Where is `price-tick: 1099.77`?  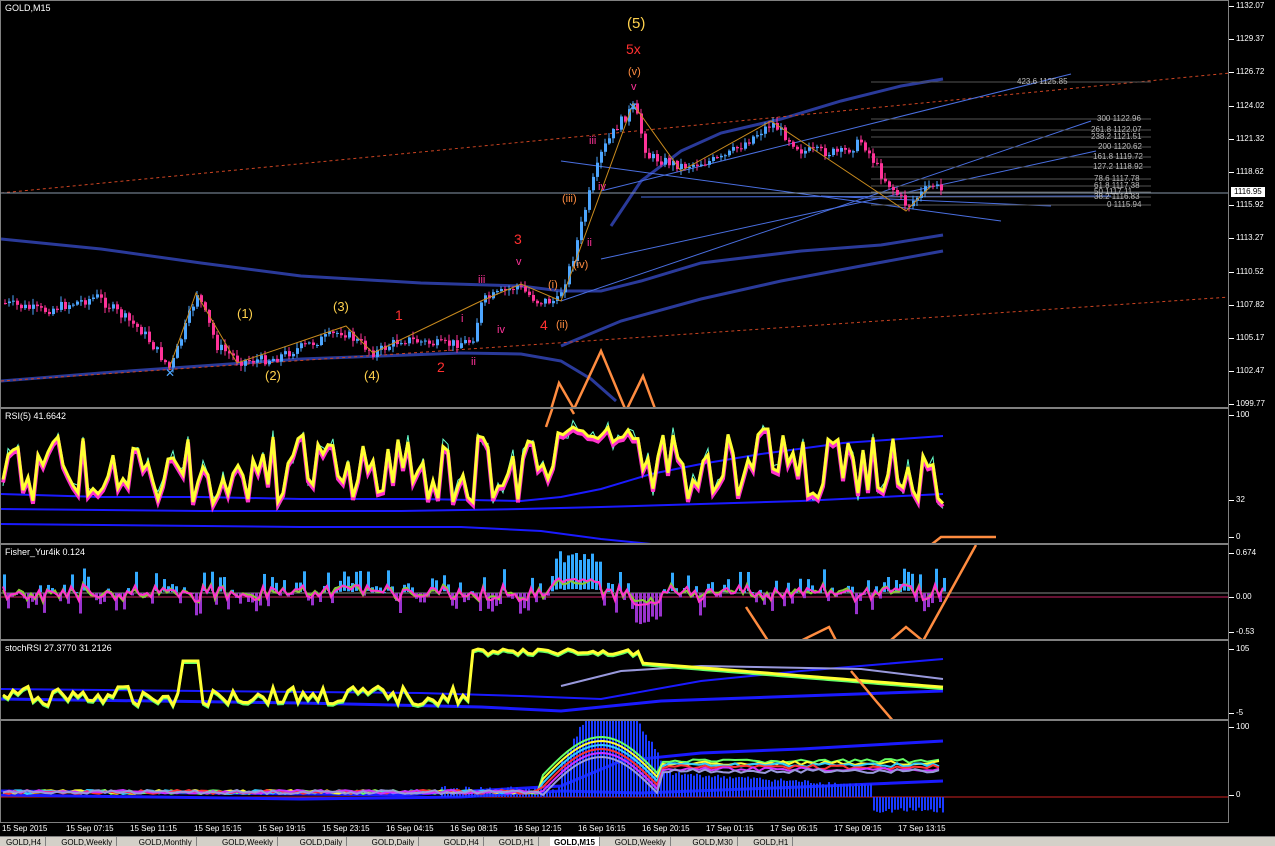 price-tick: 1099.77 is located at coordinates (1250, 404).